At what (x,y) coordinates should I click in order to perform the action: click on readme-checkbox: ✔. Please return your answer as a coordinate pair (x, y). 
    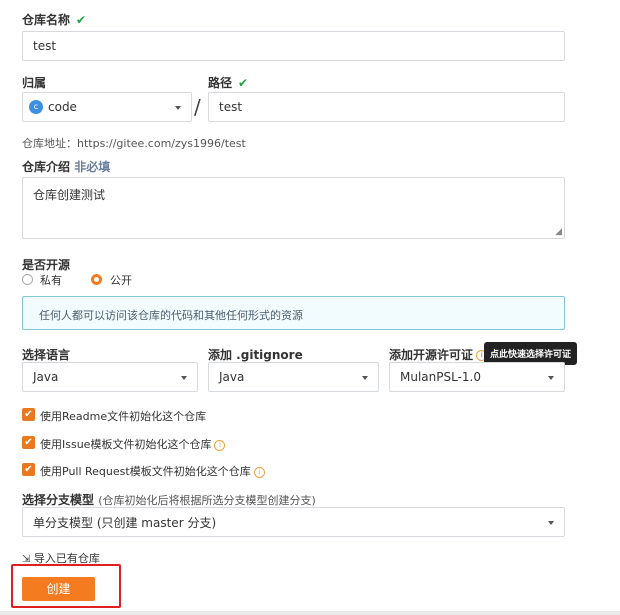
    Looking at the image, I should click on (28, 414).